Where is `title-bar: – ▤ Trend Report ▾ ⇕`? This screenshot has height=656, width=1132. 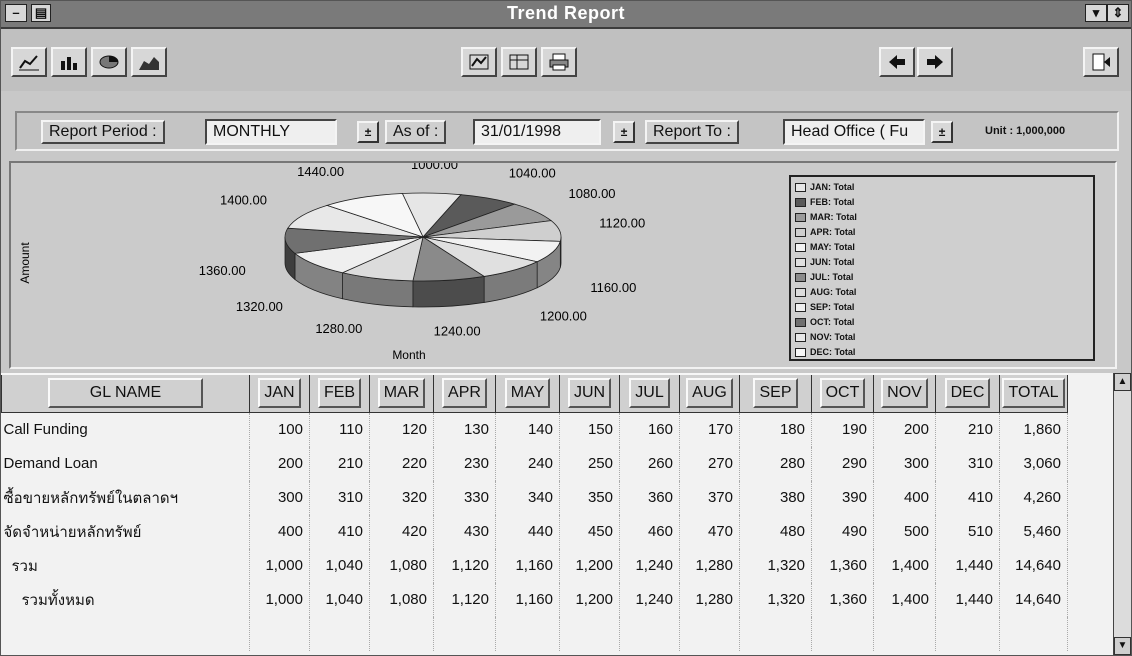
title-bar: – ▤ Trend Report ▾ ⇕ is located at coordinates (566, 15).